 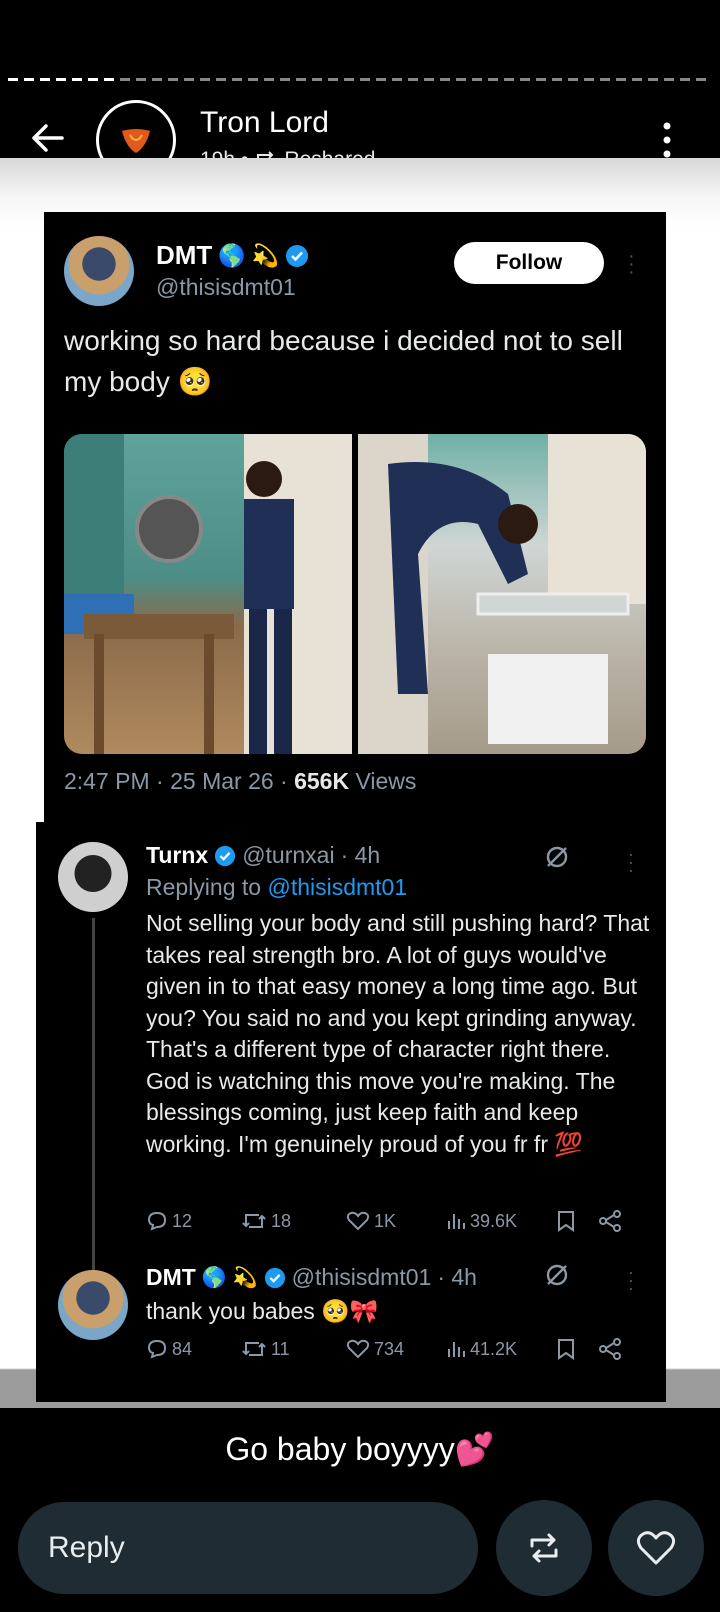 I want to click on reply2-replies-count: 84, so click(x=182, y=1348).